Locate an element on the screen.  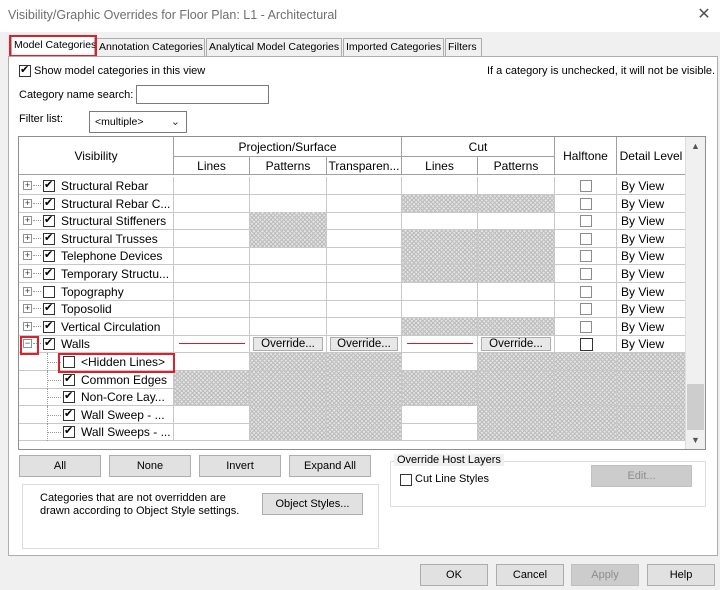
header-visibility: Visibility is located at coordinates (96, 156).